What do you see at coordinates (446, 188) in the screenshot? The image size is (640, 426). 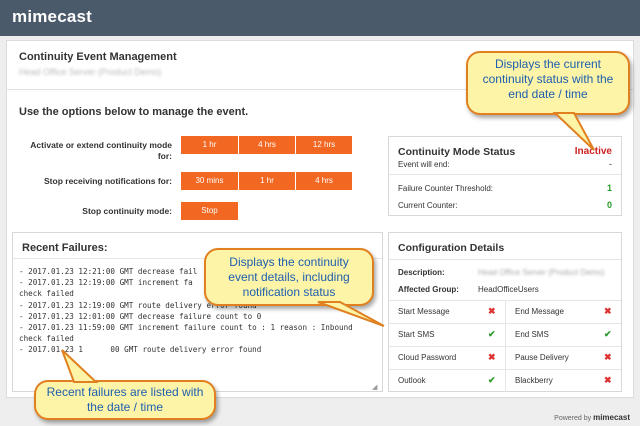 I see `failure-threshold-label: Failure Counter Threshold:` at bounding box center [446, 188].